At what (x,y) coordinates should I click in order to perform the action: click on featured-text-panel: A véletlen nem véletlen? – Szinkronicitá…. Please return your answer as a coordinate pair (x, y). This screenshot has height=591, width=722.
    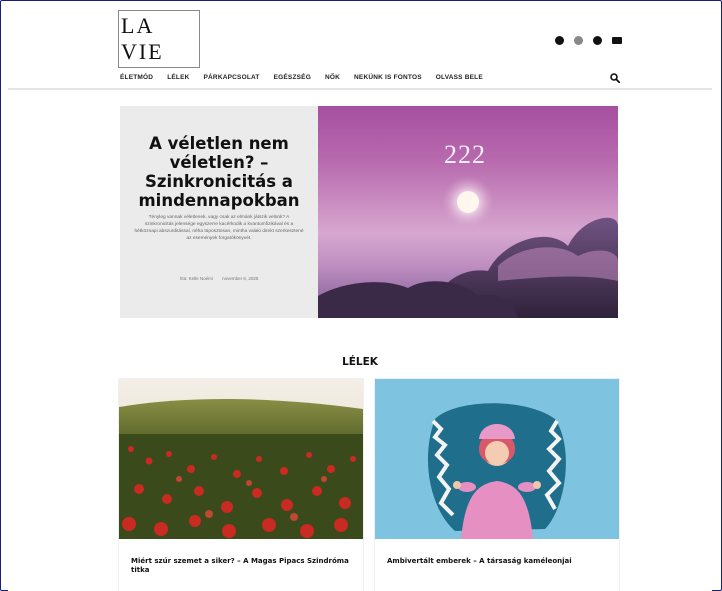
    Looking at the image, I should click on (219, 212).